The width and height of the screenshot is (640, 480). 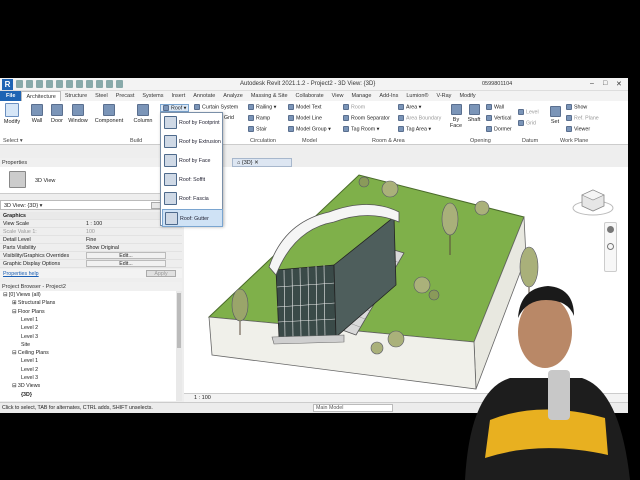 What do you see at coordinates (305, 118) in the screenshot?
I see `model-line-button: Model Line` at bounding box center [305, 118].